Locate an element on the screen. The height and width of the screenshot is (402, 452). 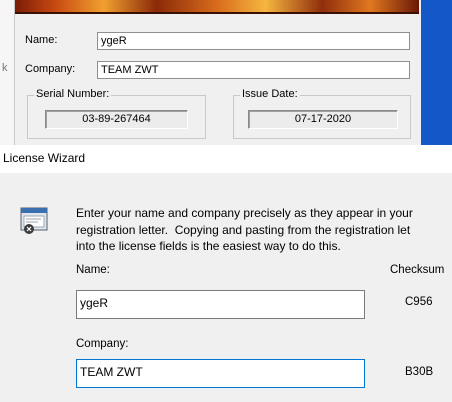
title-bar: License Wizard is located at coordinates (226, 159).